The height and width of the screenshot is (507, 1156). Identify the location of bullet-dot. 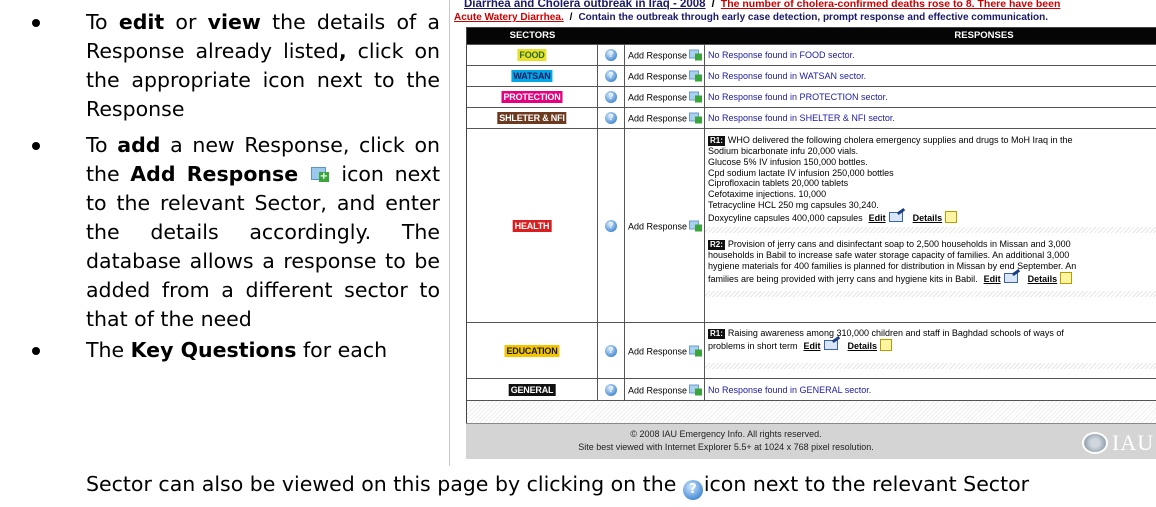
(36, 23).